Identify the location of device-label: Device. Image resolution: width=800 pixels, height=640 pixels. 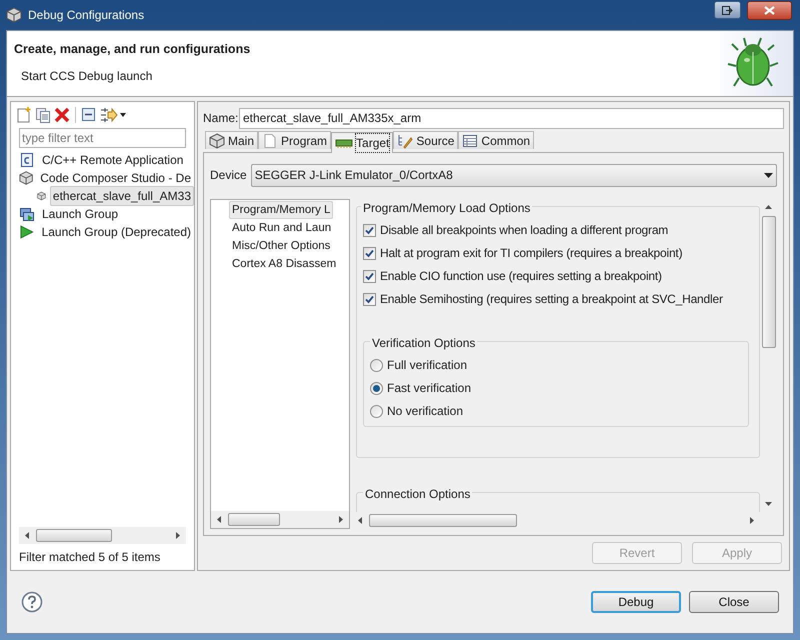
(228, 175).